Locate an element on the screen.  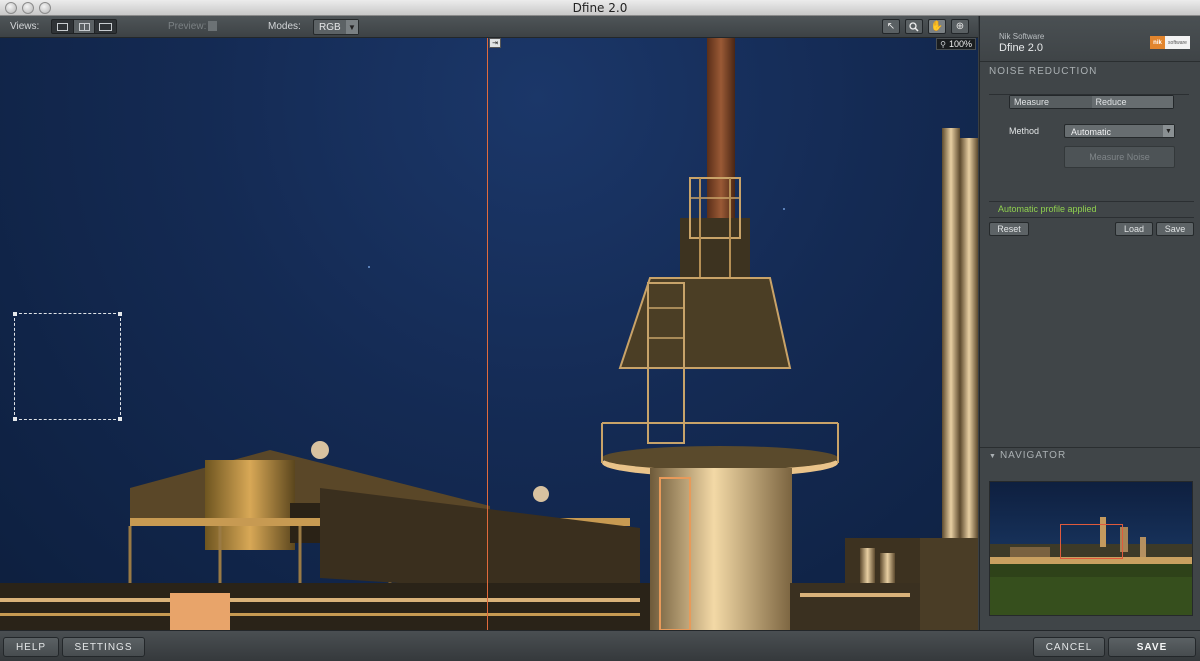
split-view-icon is located at coordinates (84, 26).